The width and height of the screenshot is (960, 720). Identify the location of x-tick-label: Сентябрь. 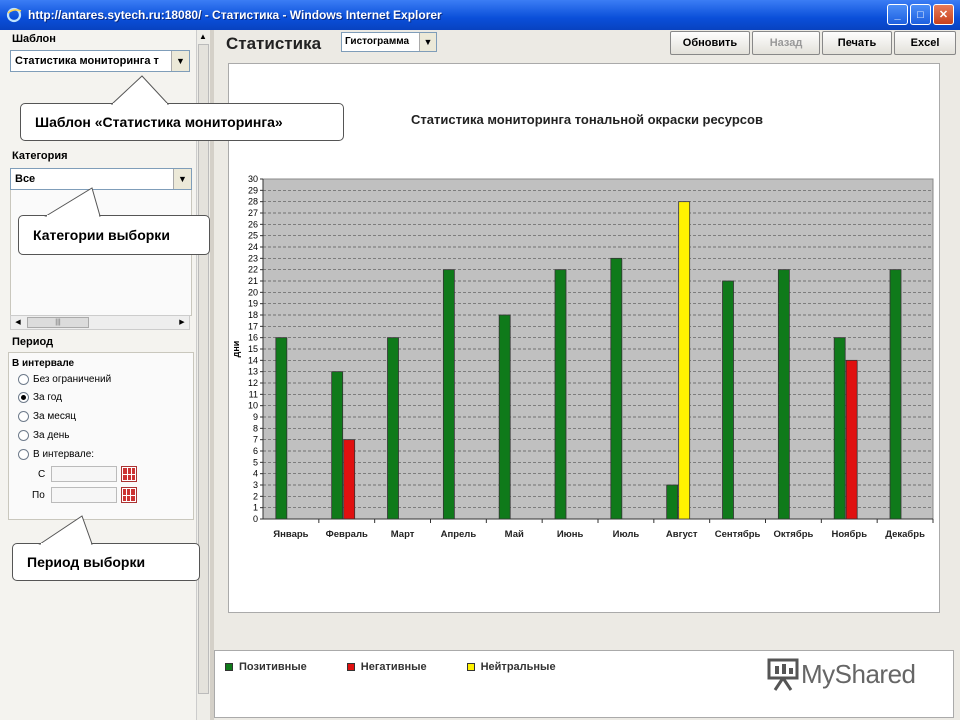
(738, 534).